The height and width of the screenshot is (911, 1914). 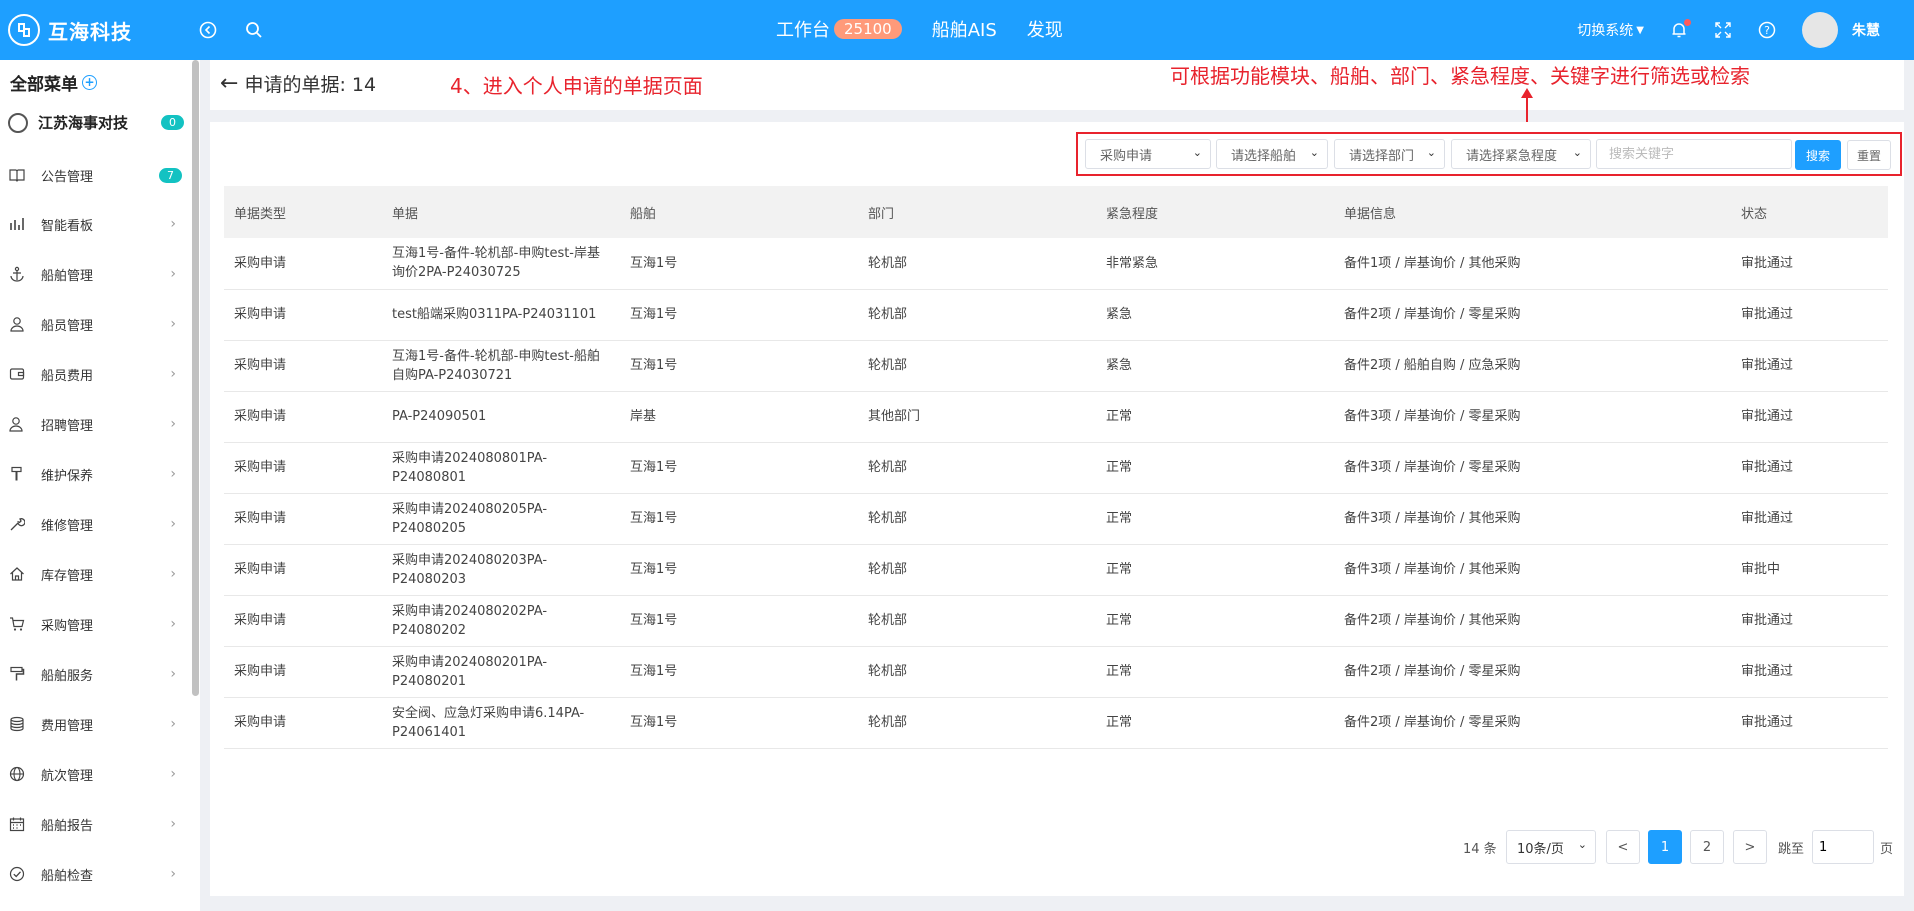 I want to click on sidebar-item-crew: 船员管理 ›, so click(x=92, y=324).